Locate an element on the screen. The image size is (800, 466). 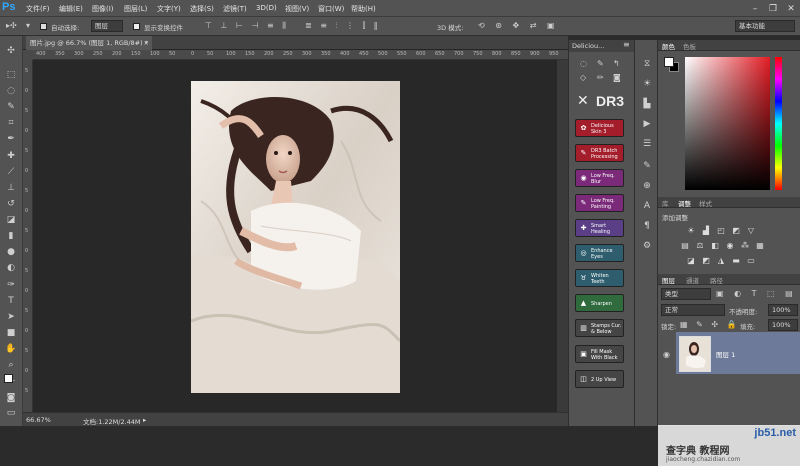
chevron-down-icon: ▾ is located at coordinates (28, 25).